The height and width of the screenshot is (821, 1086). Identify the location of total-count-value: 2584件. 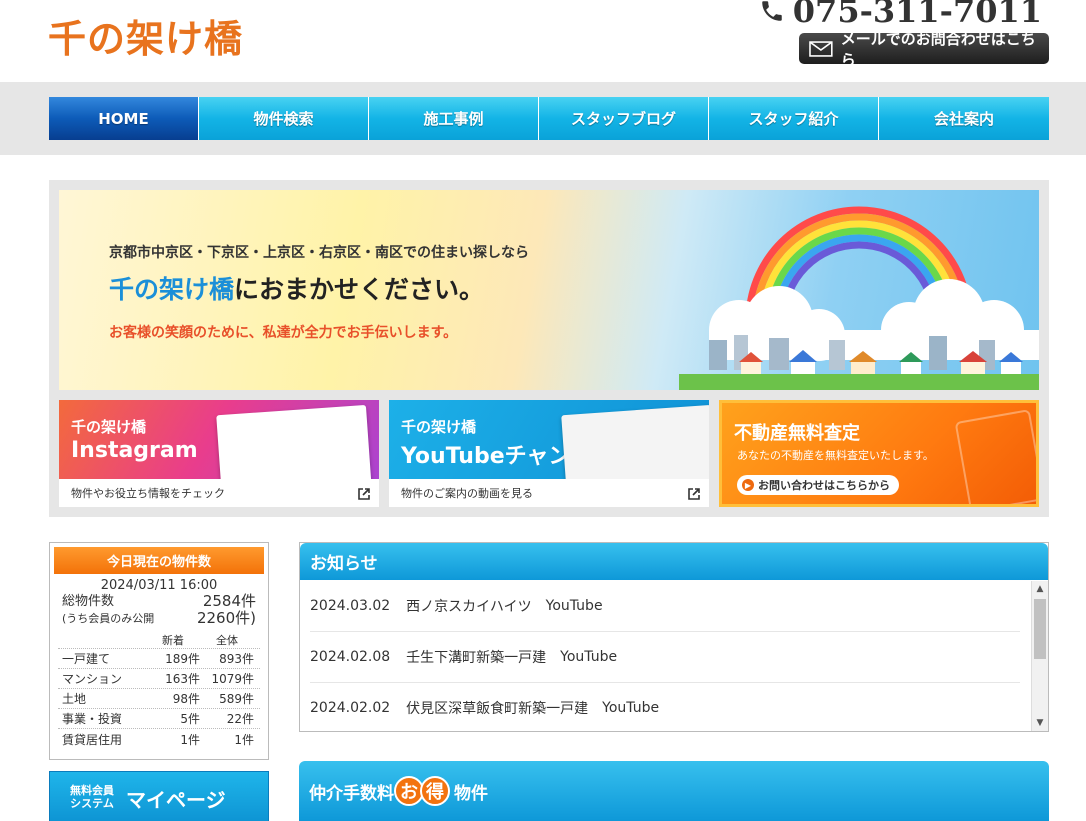
(229, 601).